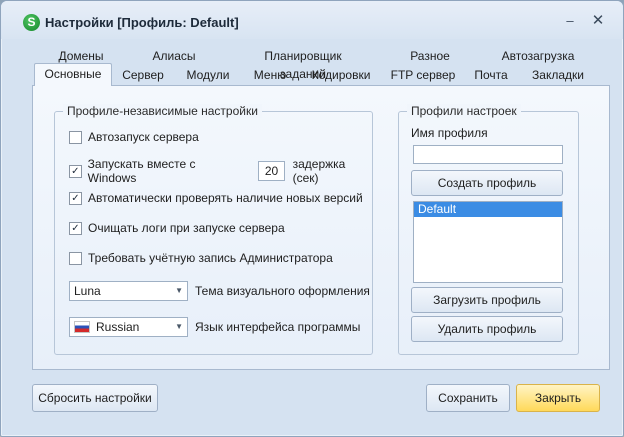  Describe the element at coordinates (73, 74) in the screenshot. I see `tab-general: Основные` at that location.